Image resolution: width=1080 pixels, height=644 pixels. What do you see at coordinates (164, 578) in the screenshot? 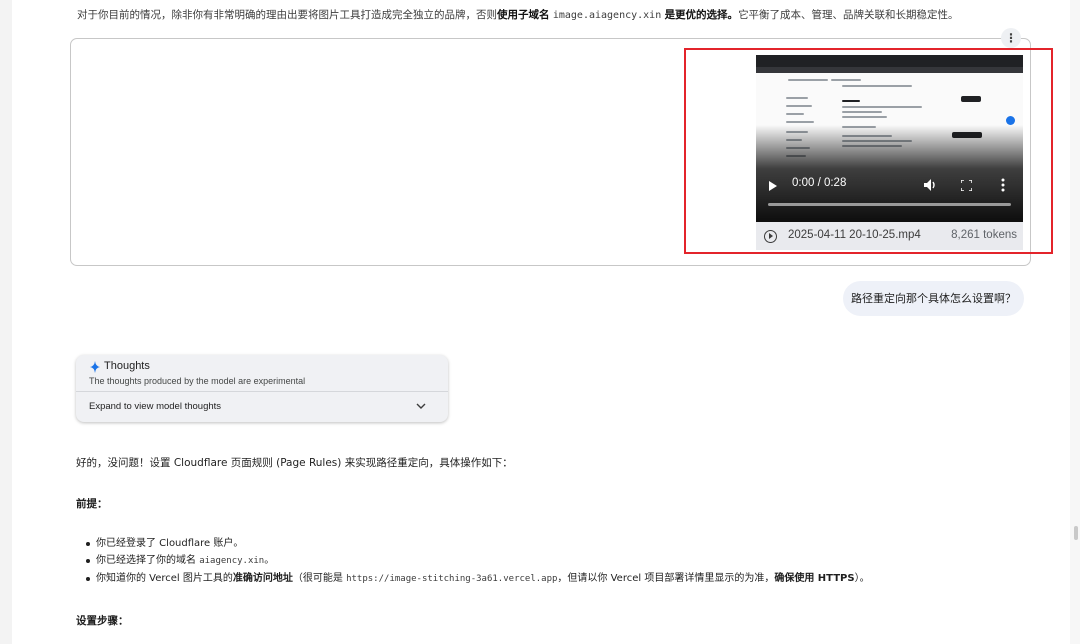
I see `bullet-3-prefix: 你知道你的 Vercel 图片工具的` at bounding box center [164, 578].